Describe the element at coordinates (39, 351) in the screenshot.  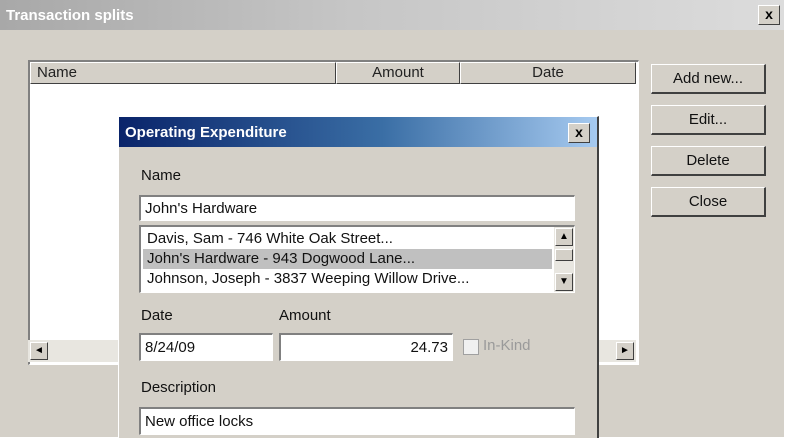
I see `scroll-left-icon: ◄` at that location.